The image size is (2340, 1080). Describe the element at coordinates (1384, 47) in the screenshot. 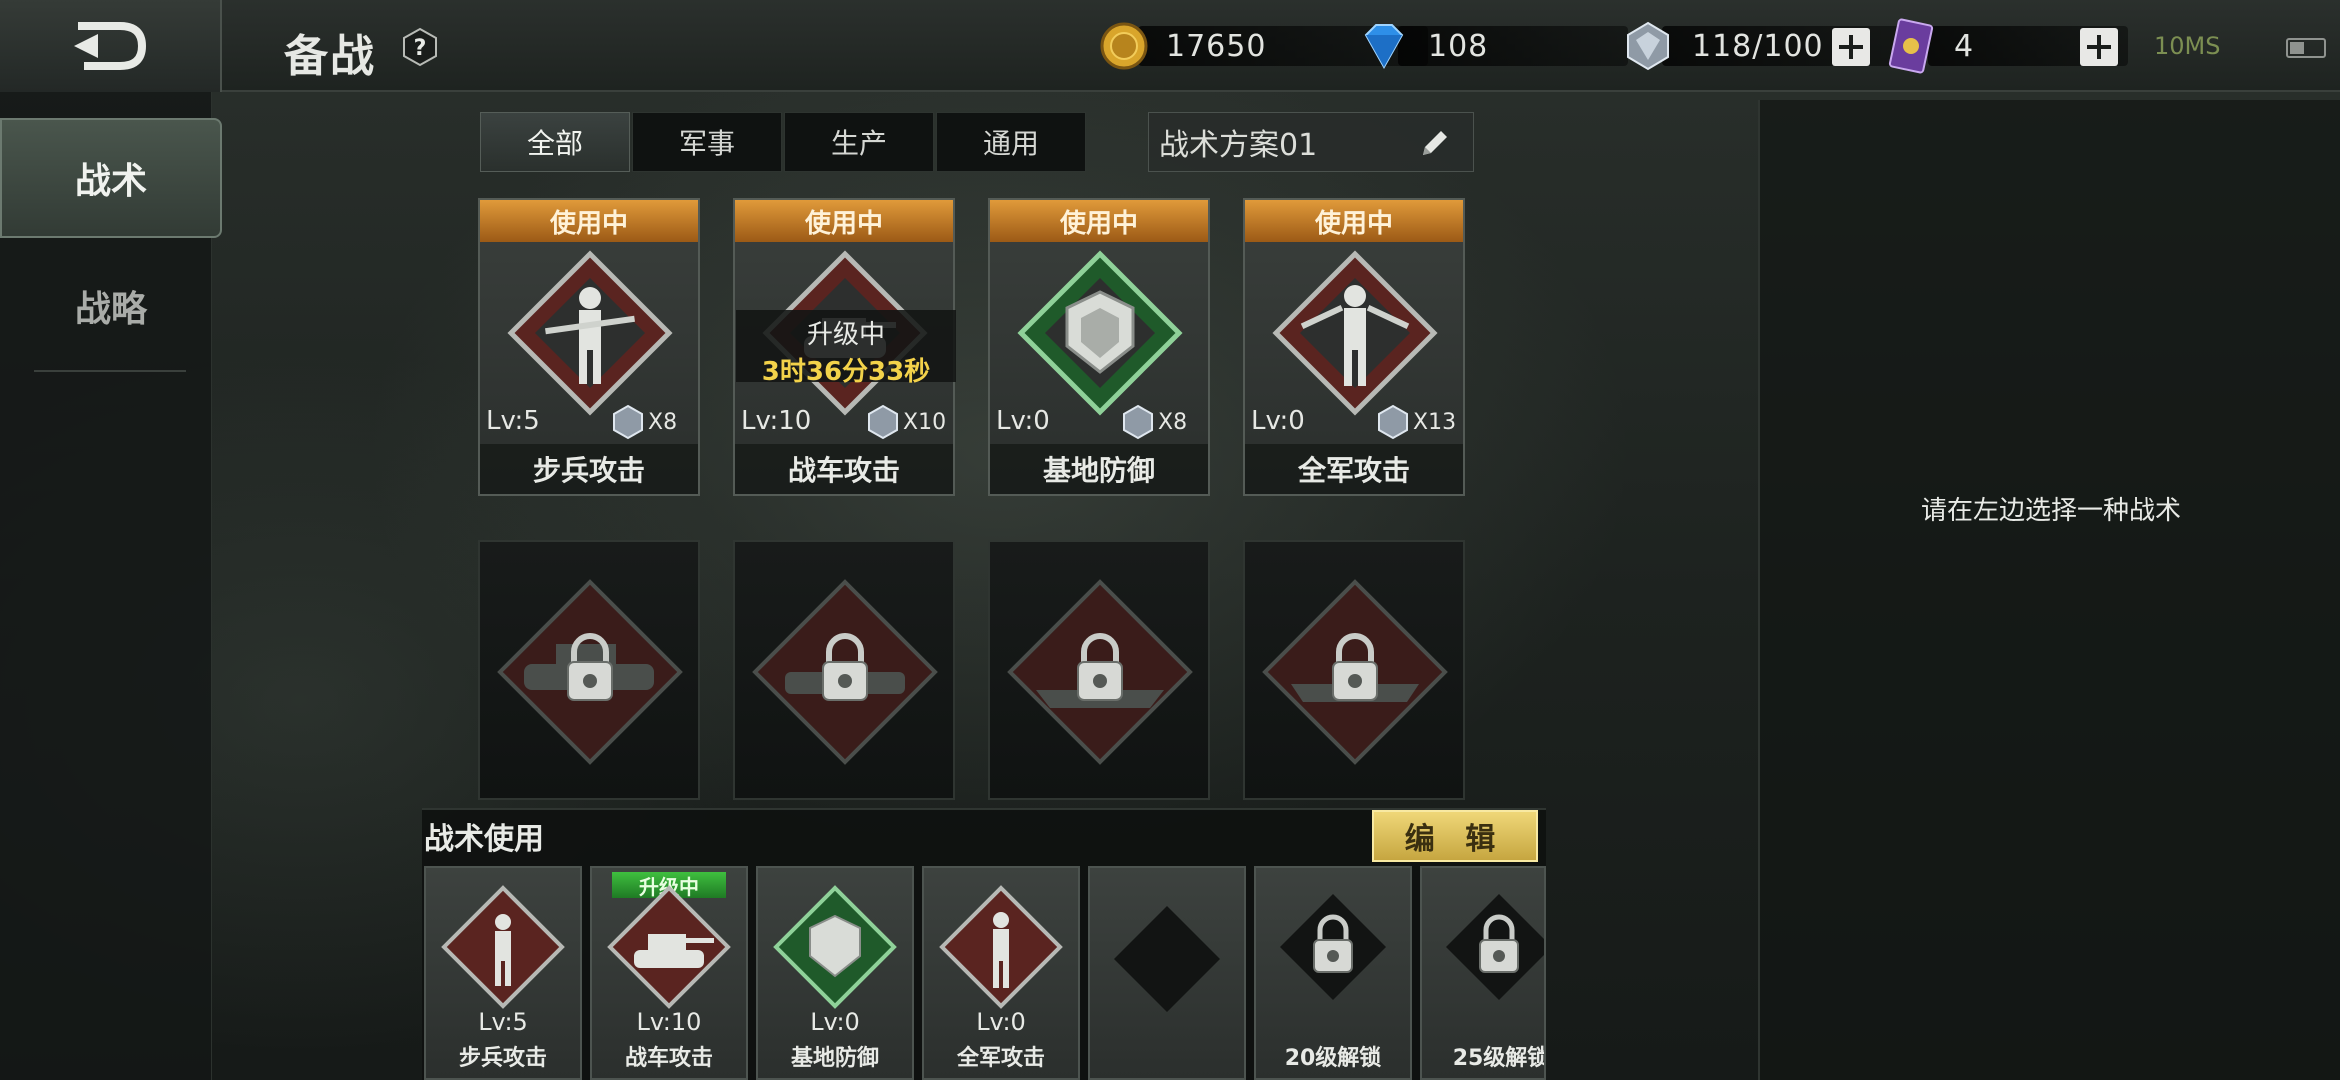

I see `diamond-icon` at that location.